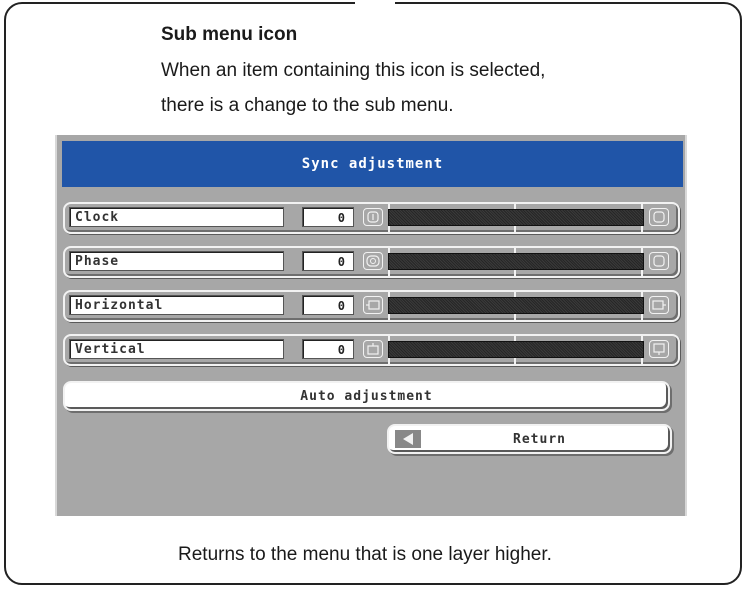  Describe the element at coordinates (659, 305) in the screenshot. I see `horizontal-right-icon` at that location.